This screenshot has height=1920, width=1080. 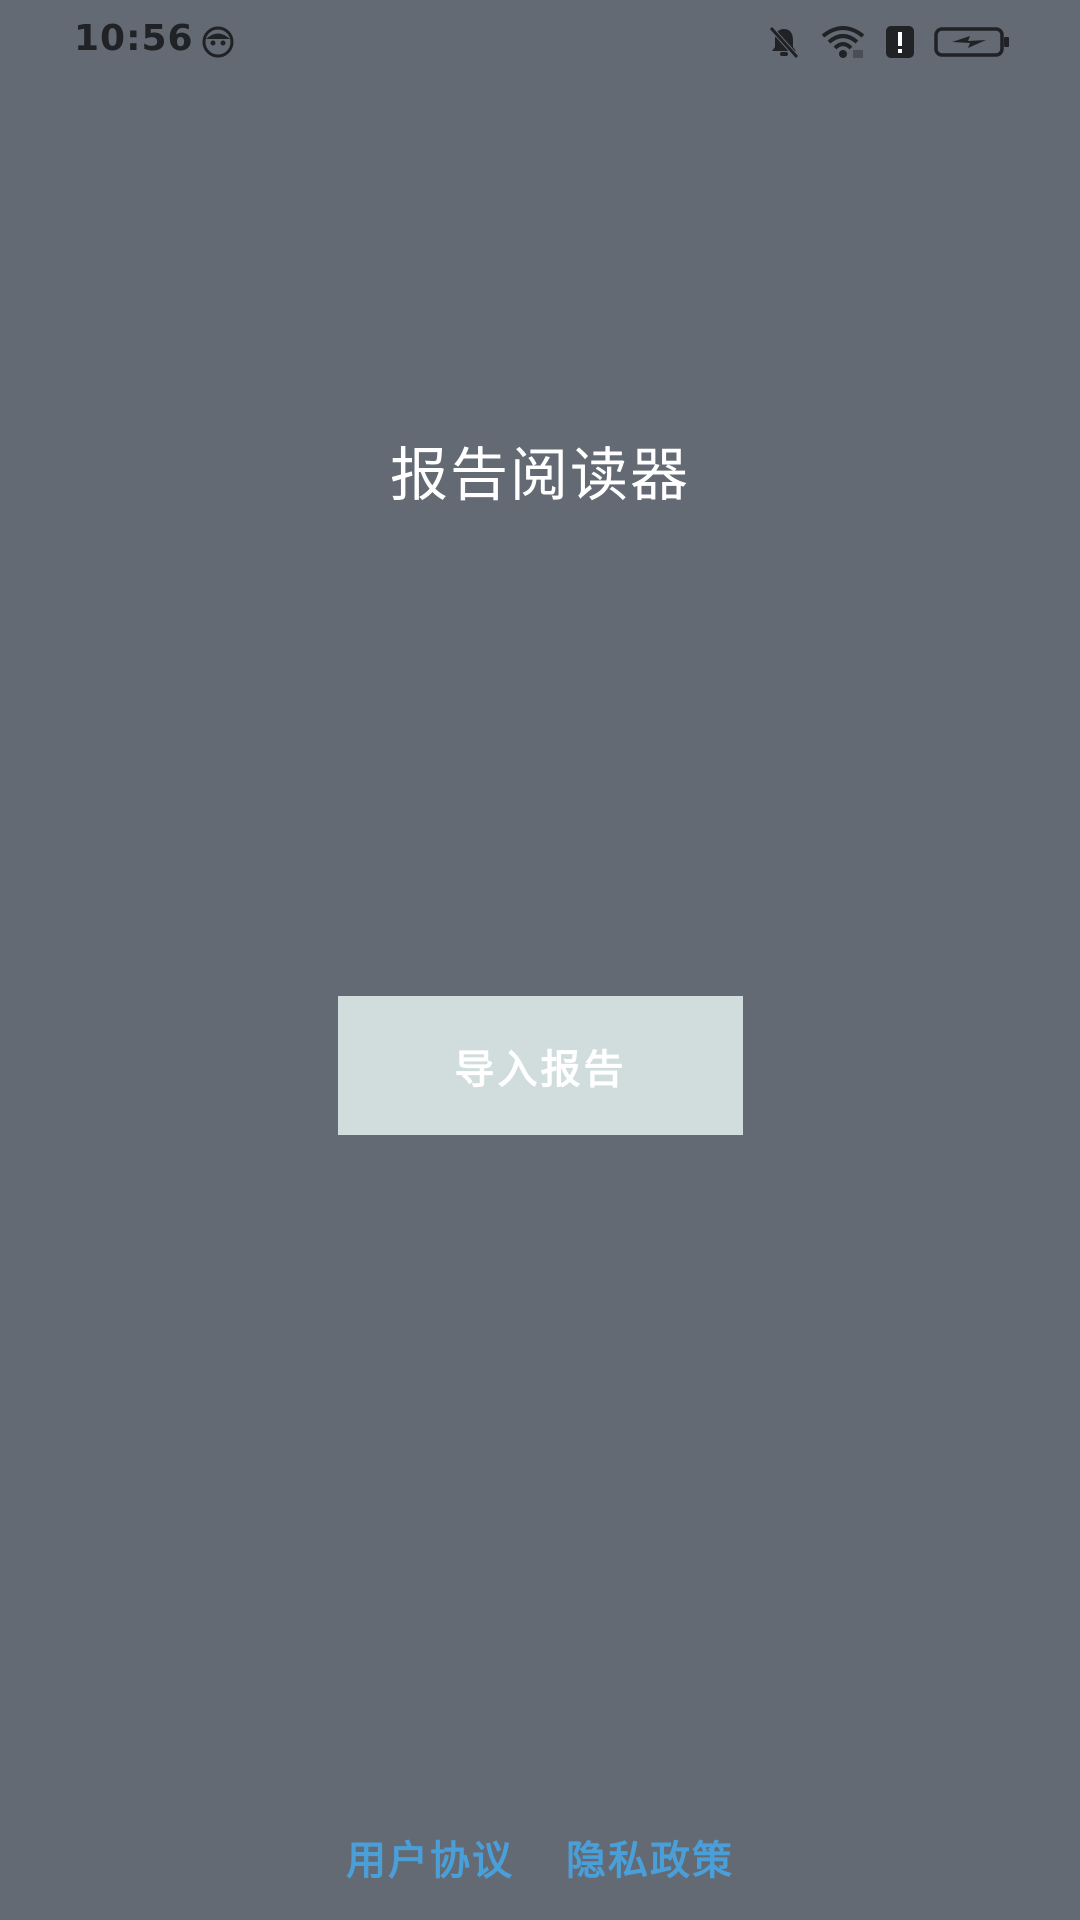 What do you see at coordinates (843, 42) in the screenshot?
I see `wifi-icon` at bounding box center [843, 42].